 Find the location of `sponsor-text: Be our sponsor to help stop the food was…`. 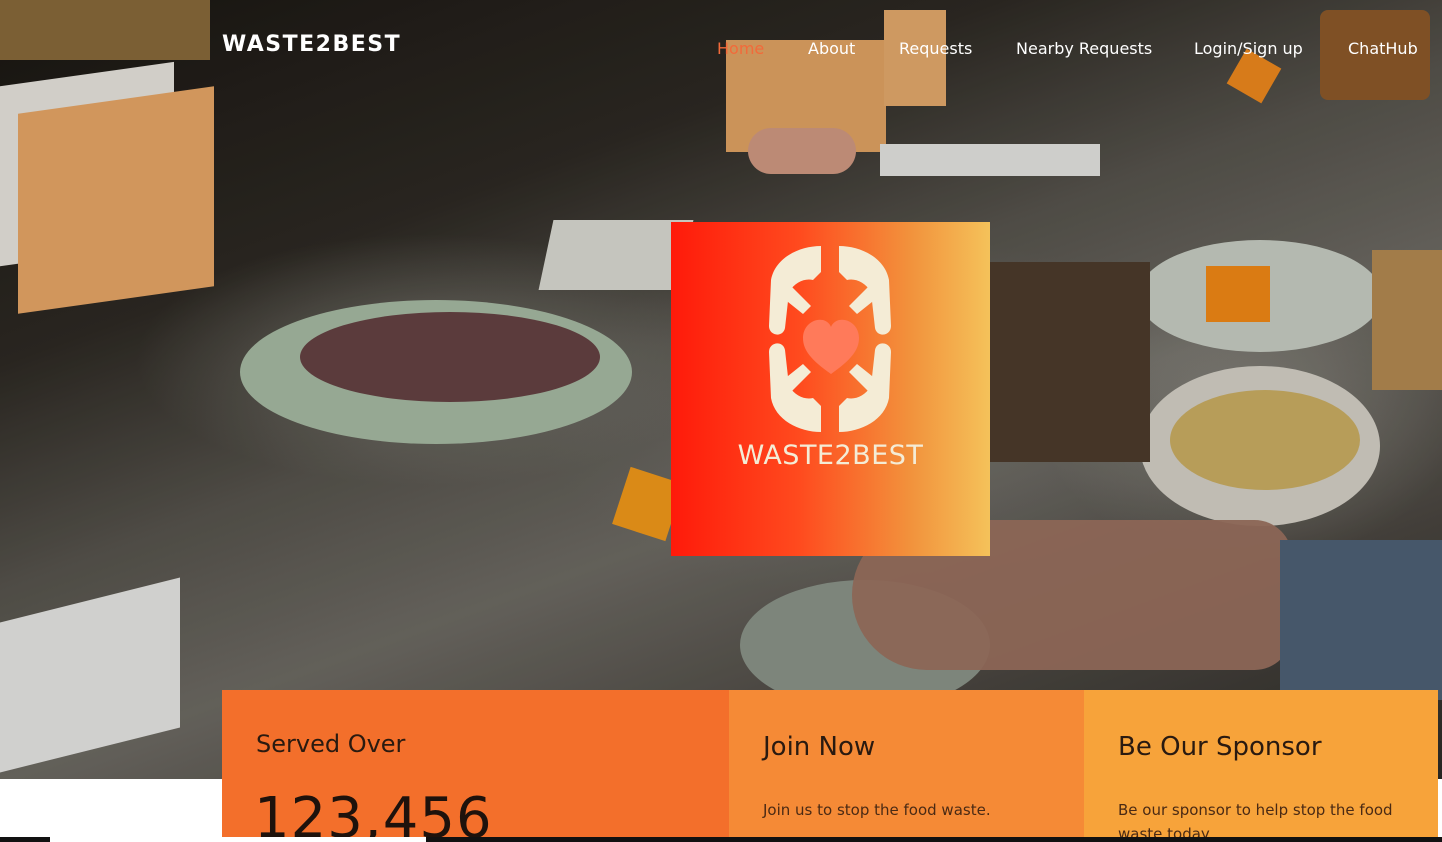

sponsor-text: Be our sponsor to help stop the food was… is located at coordinates (1255, 821).